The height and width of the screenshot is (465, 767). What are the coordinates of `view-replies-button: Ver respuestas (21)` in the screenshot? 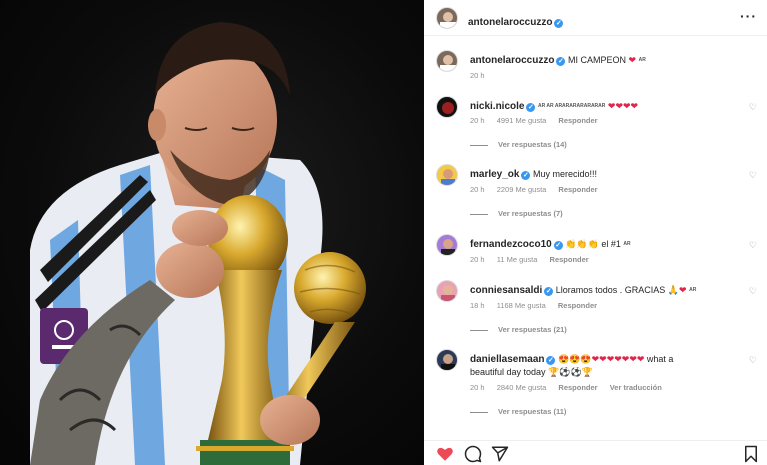 It's located at (518, 329).